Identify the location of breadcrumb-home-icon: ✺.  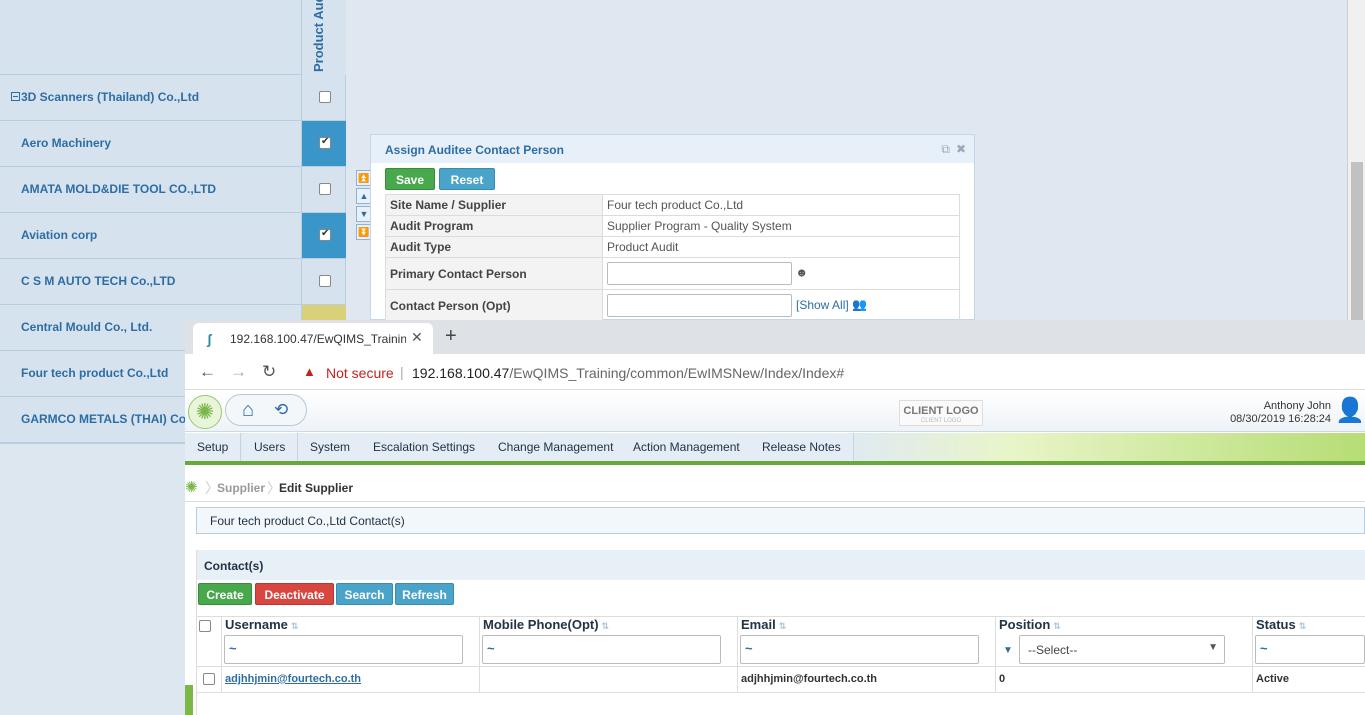
(191, 487).